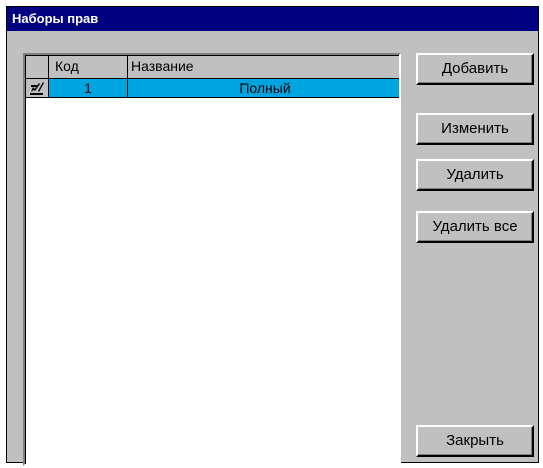 This screenshot has width=543, height=468. What do you see at coordinates (475, 227) in the screenshot?
I see `delete-all-button: Удалить все` at bounding box center [475, 227].